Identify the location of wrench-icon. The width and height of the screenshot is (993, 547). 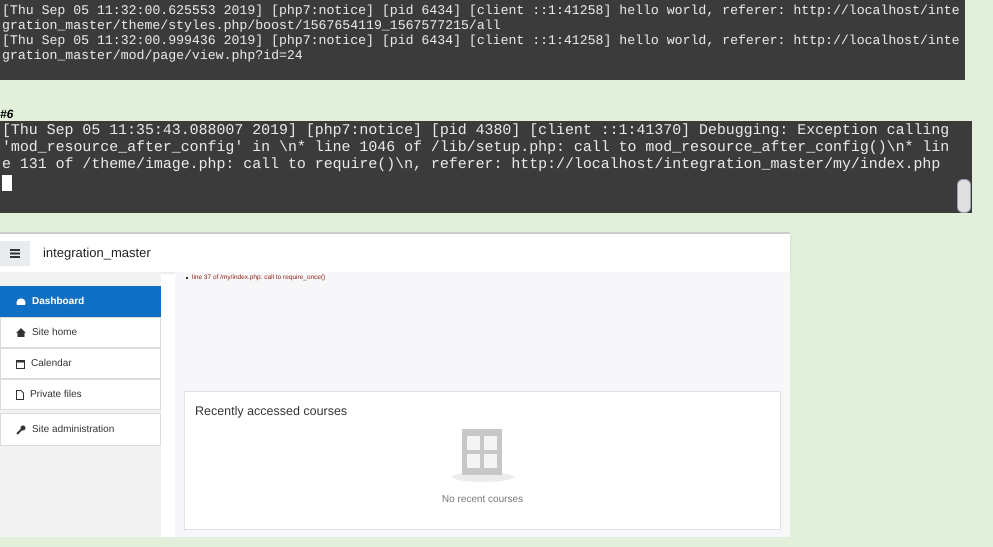
(21, 429).